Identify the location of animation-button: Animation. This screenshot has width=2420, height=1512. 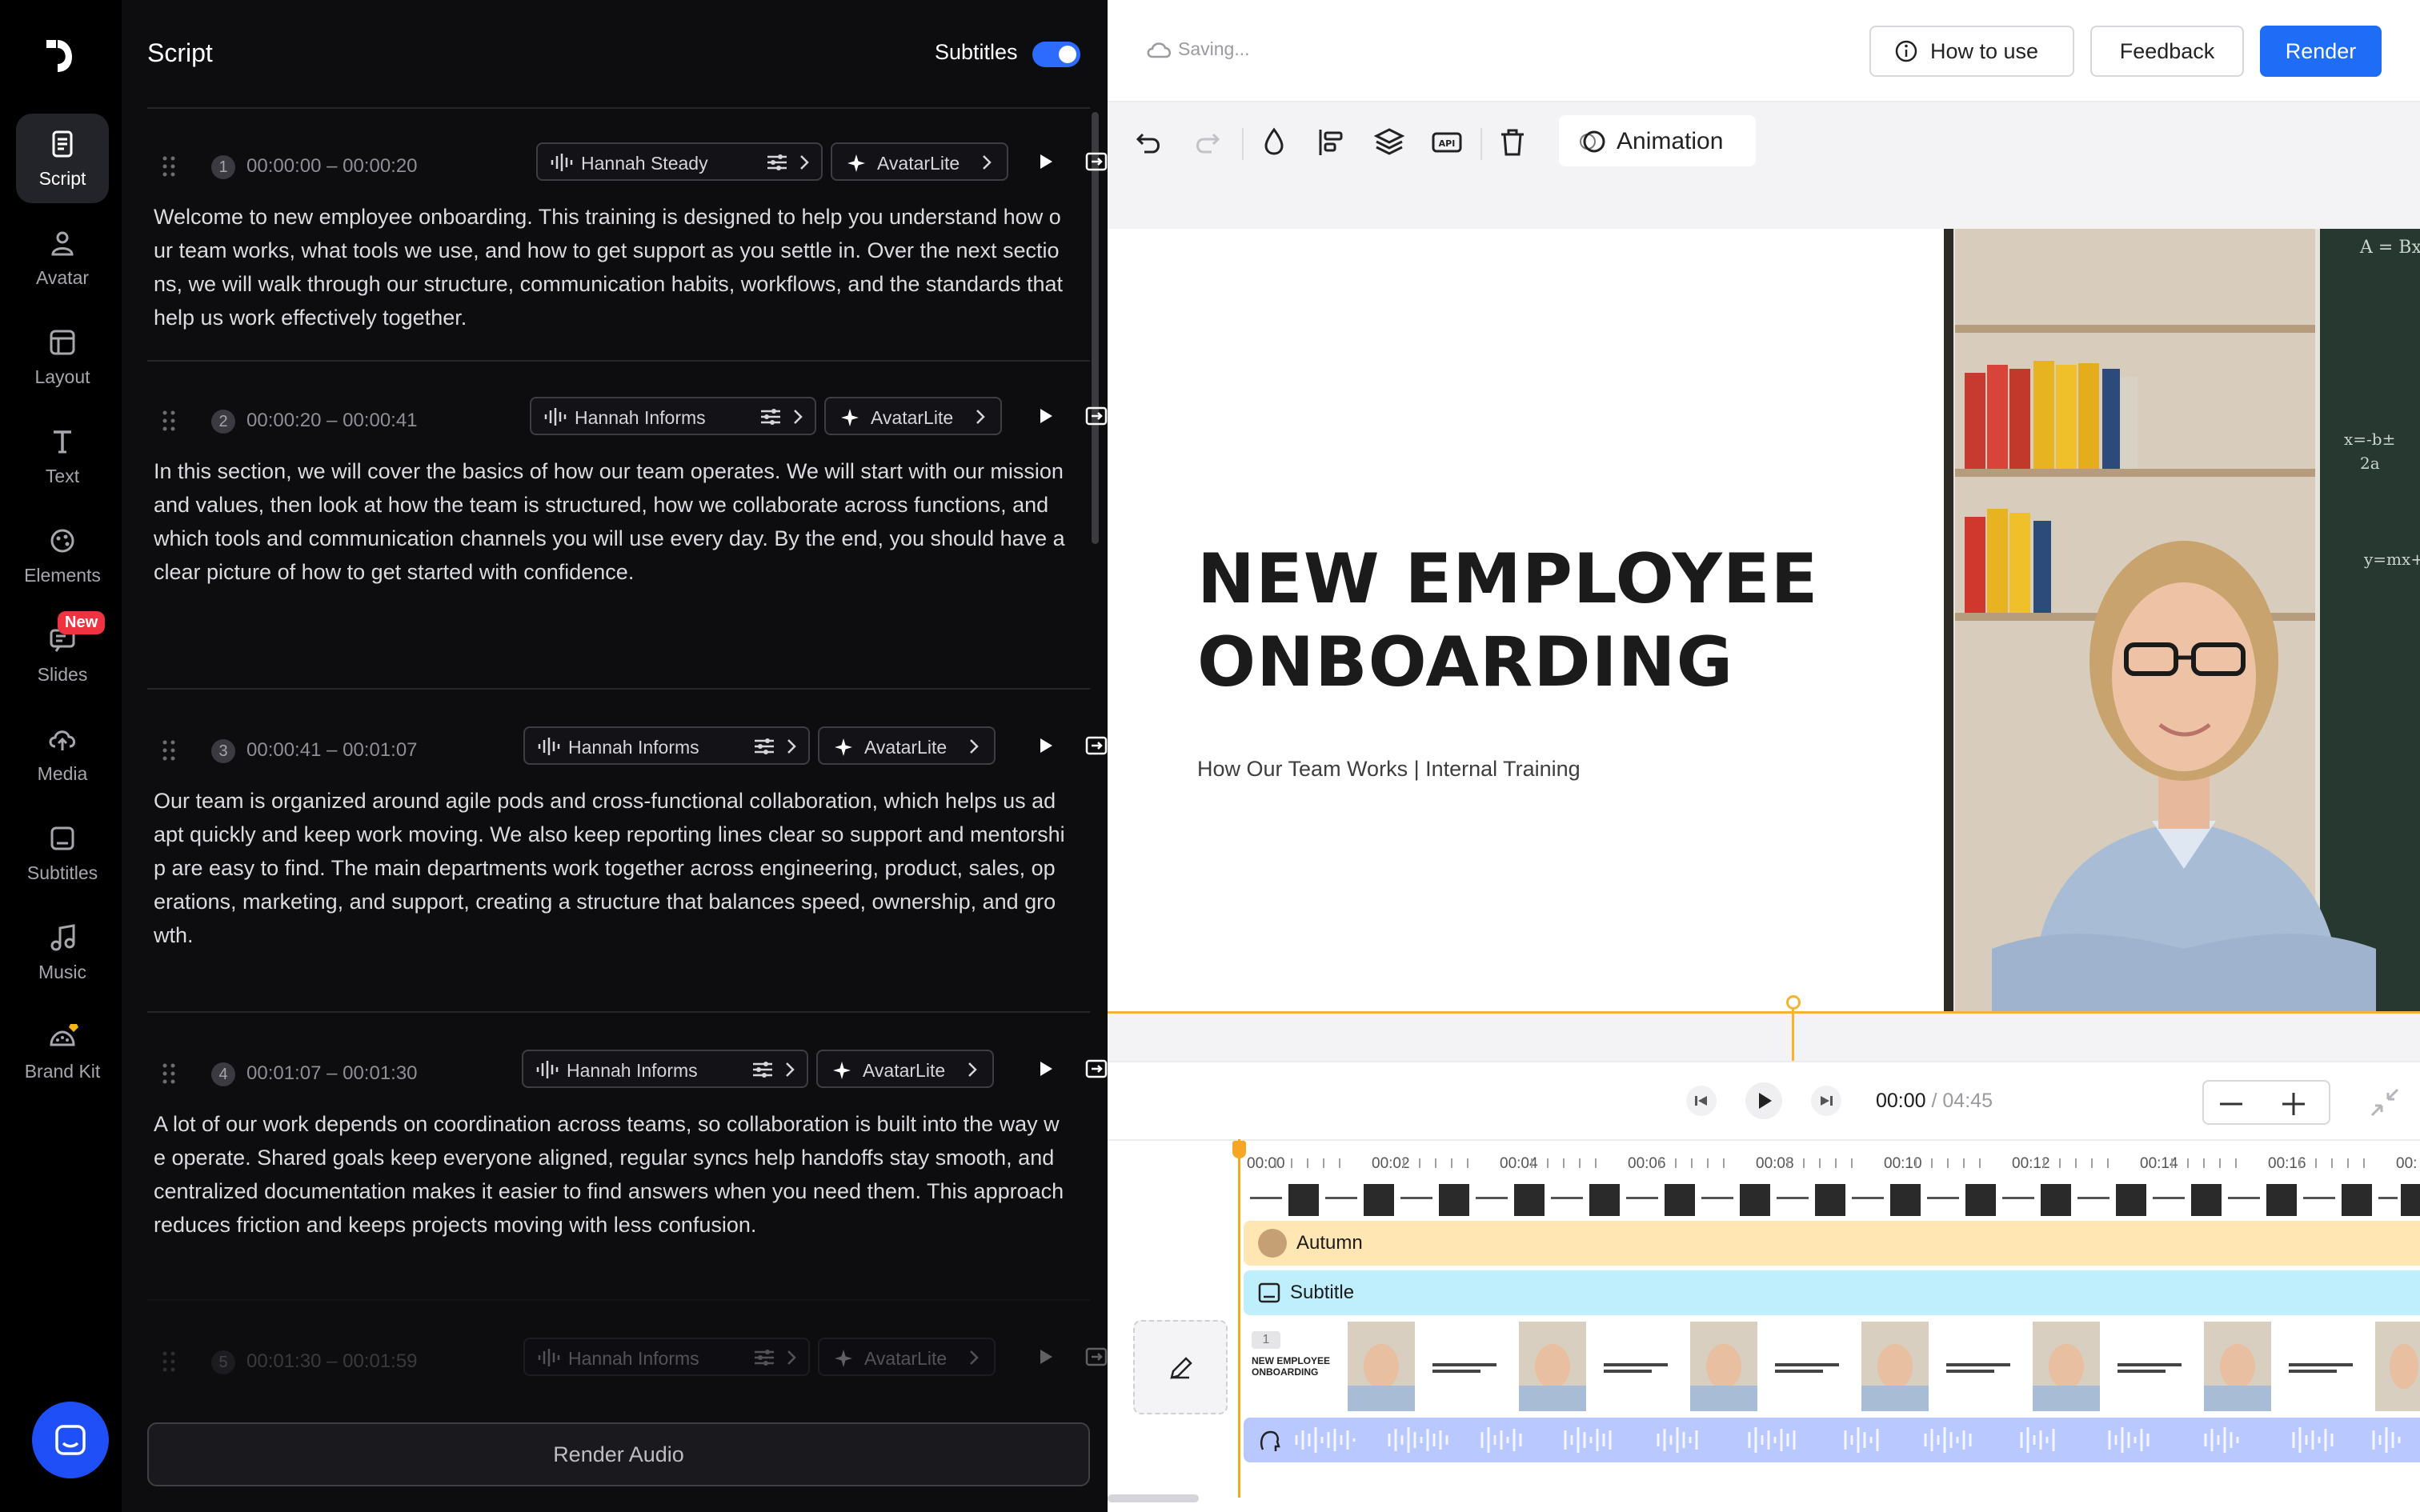
(1657, 140).